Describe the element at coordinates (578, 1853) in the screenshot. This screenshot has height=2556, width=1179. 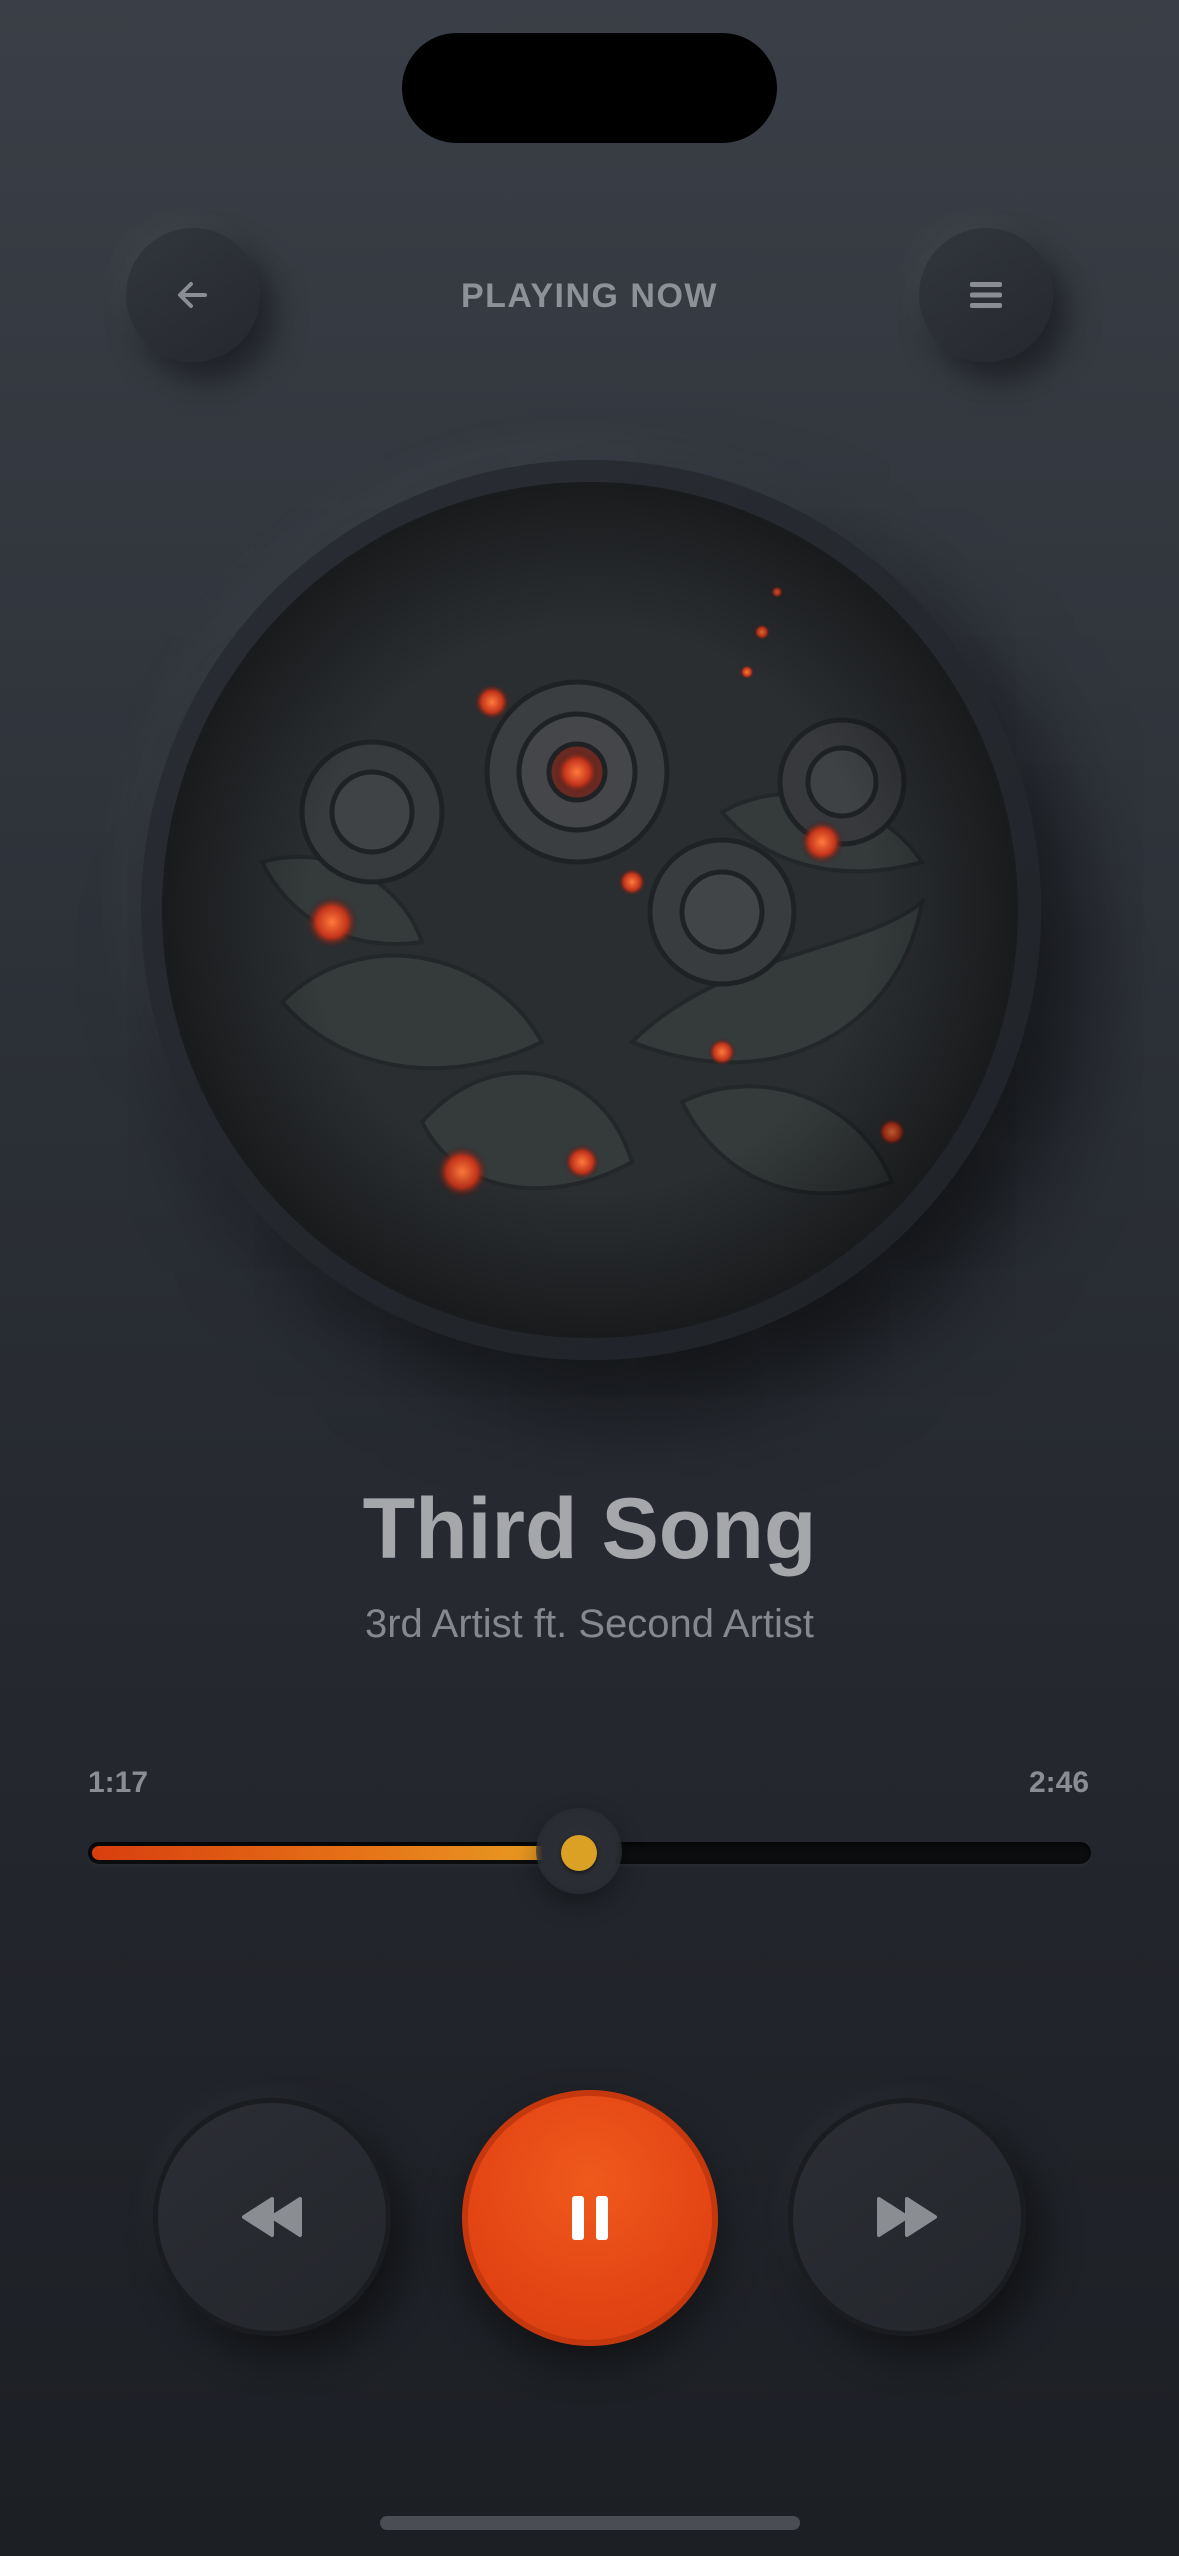
I see `progress-knob` at that location.